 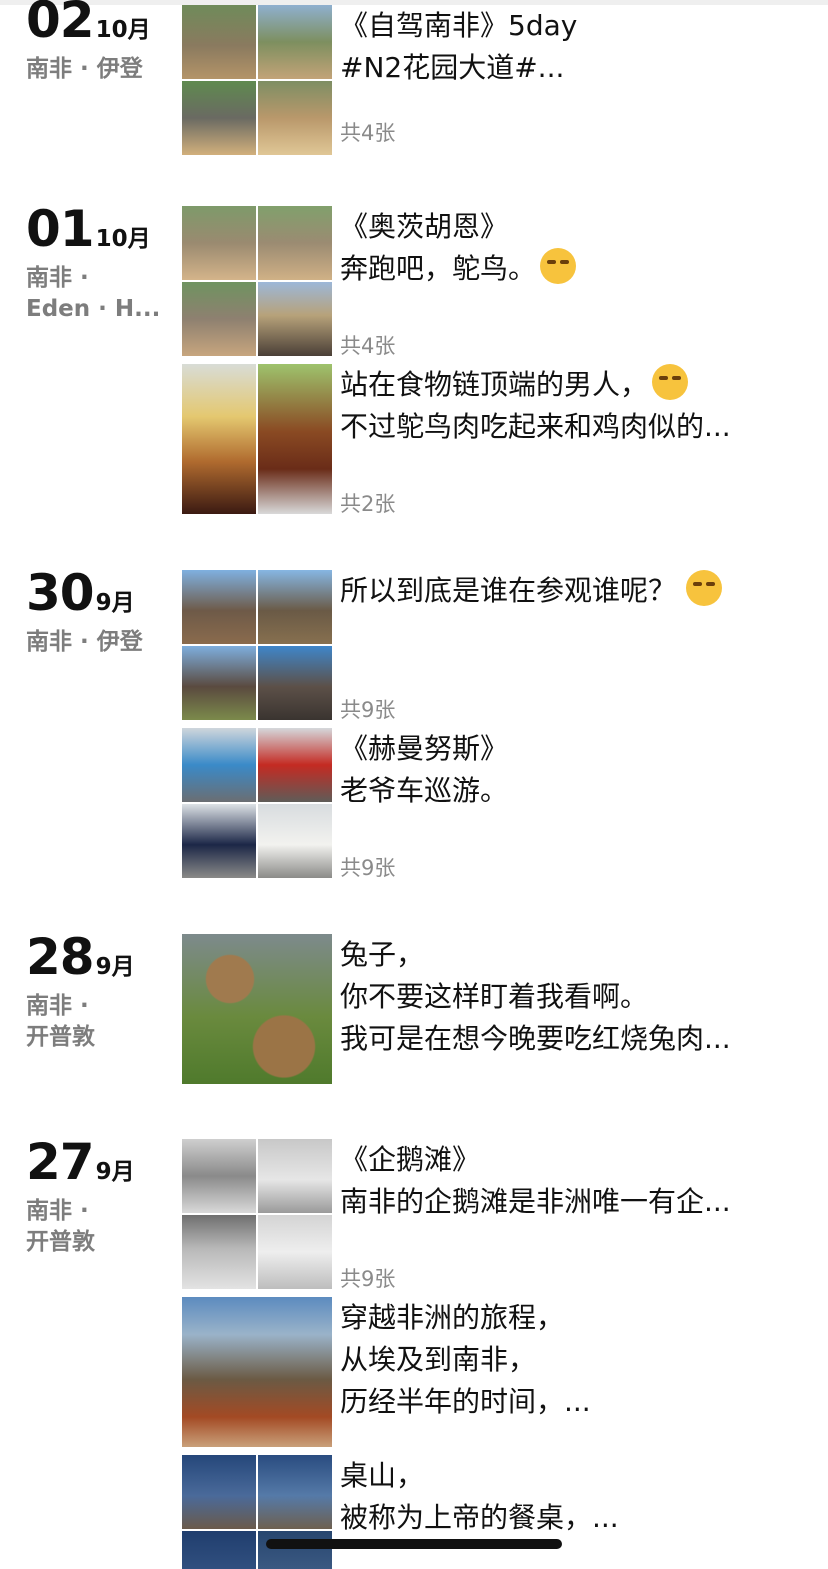 What do you see at coordinates (60, 229) in the screenshot?
I see `day-number: 01` at bounding box center [60, 229].